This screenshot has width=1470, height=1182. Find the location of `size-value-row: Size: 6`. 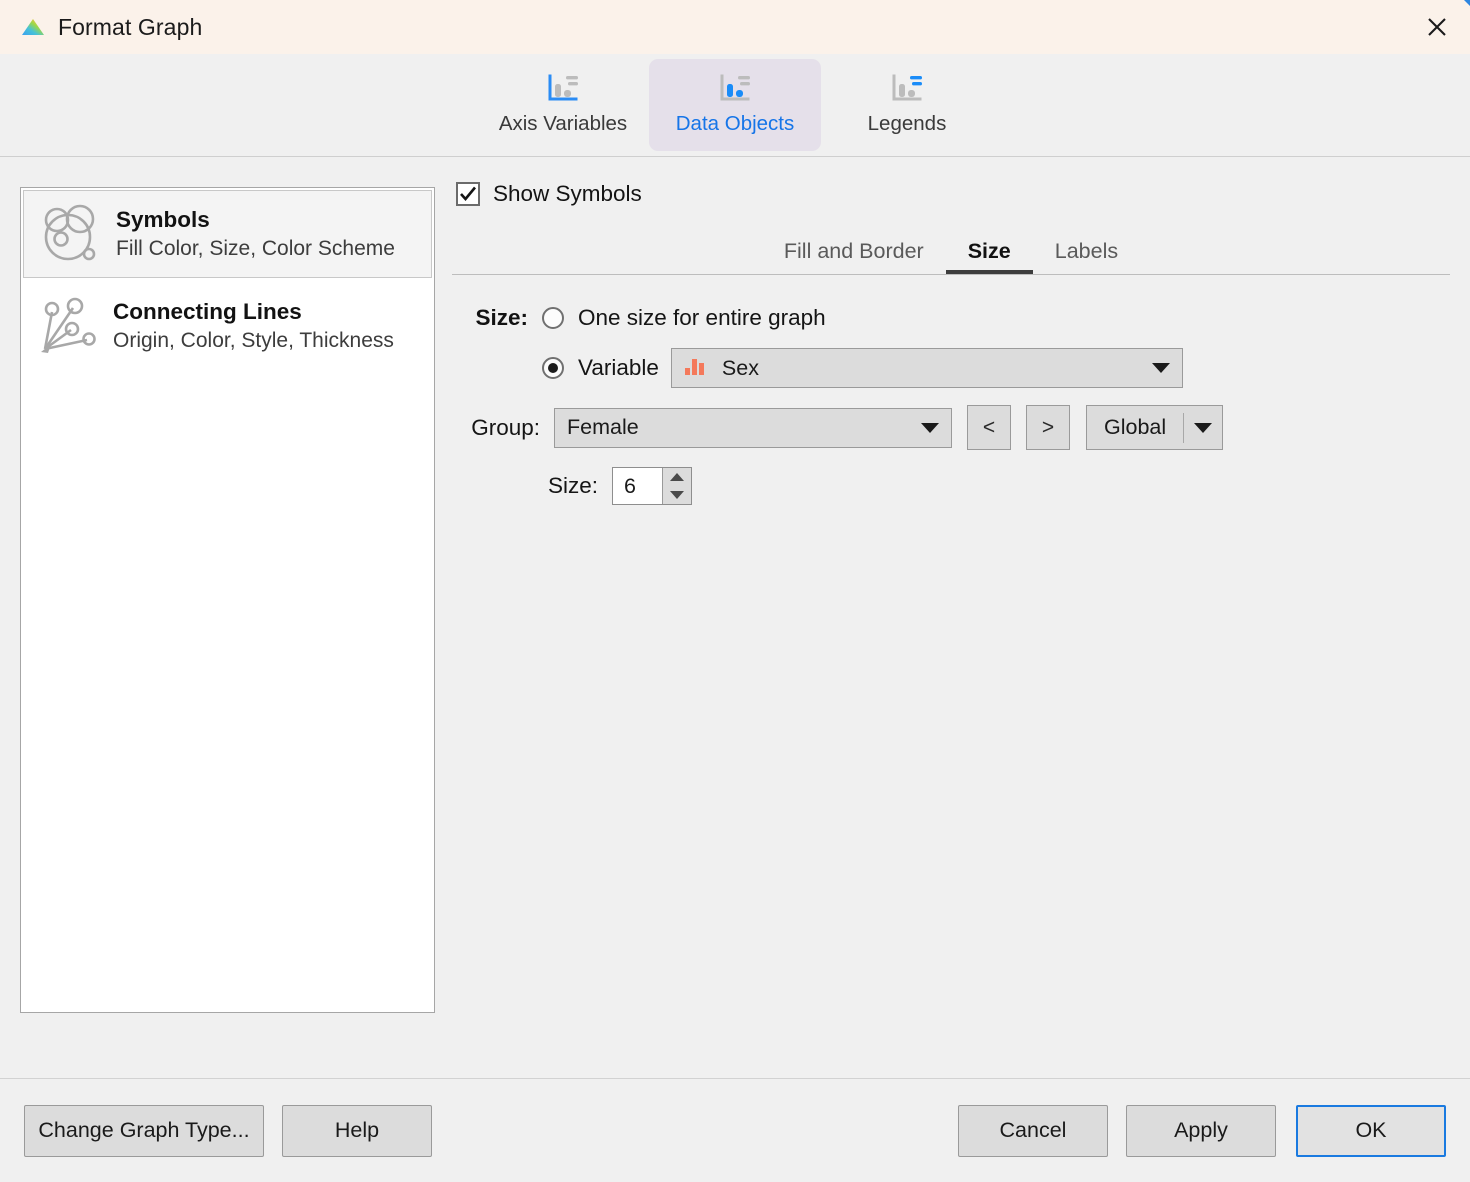

size-value-row: Size: 6 is located at coordinates (951, 486).